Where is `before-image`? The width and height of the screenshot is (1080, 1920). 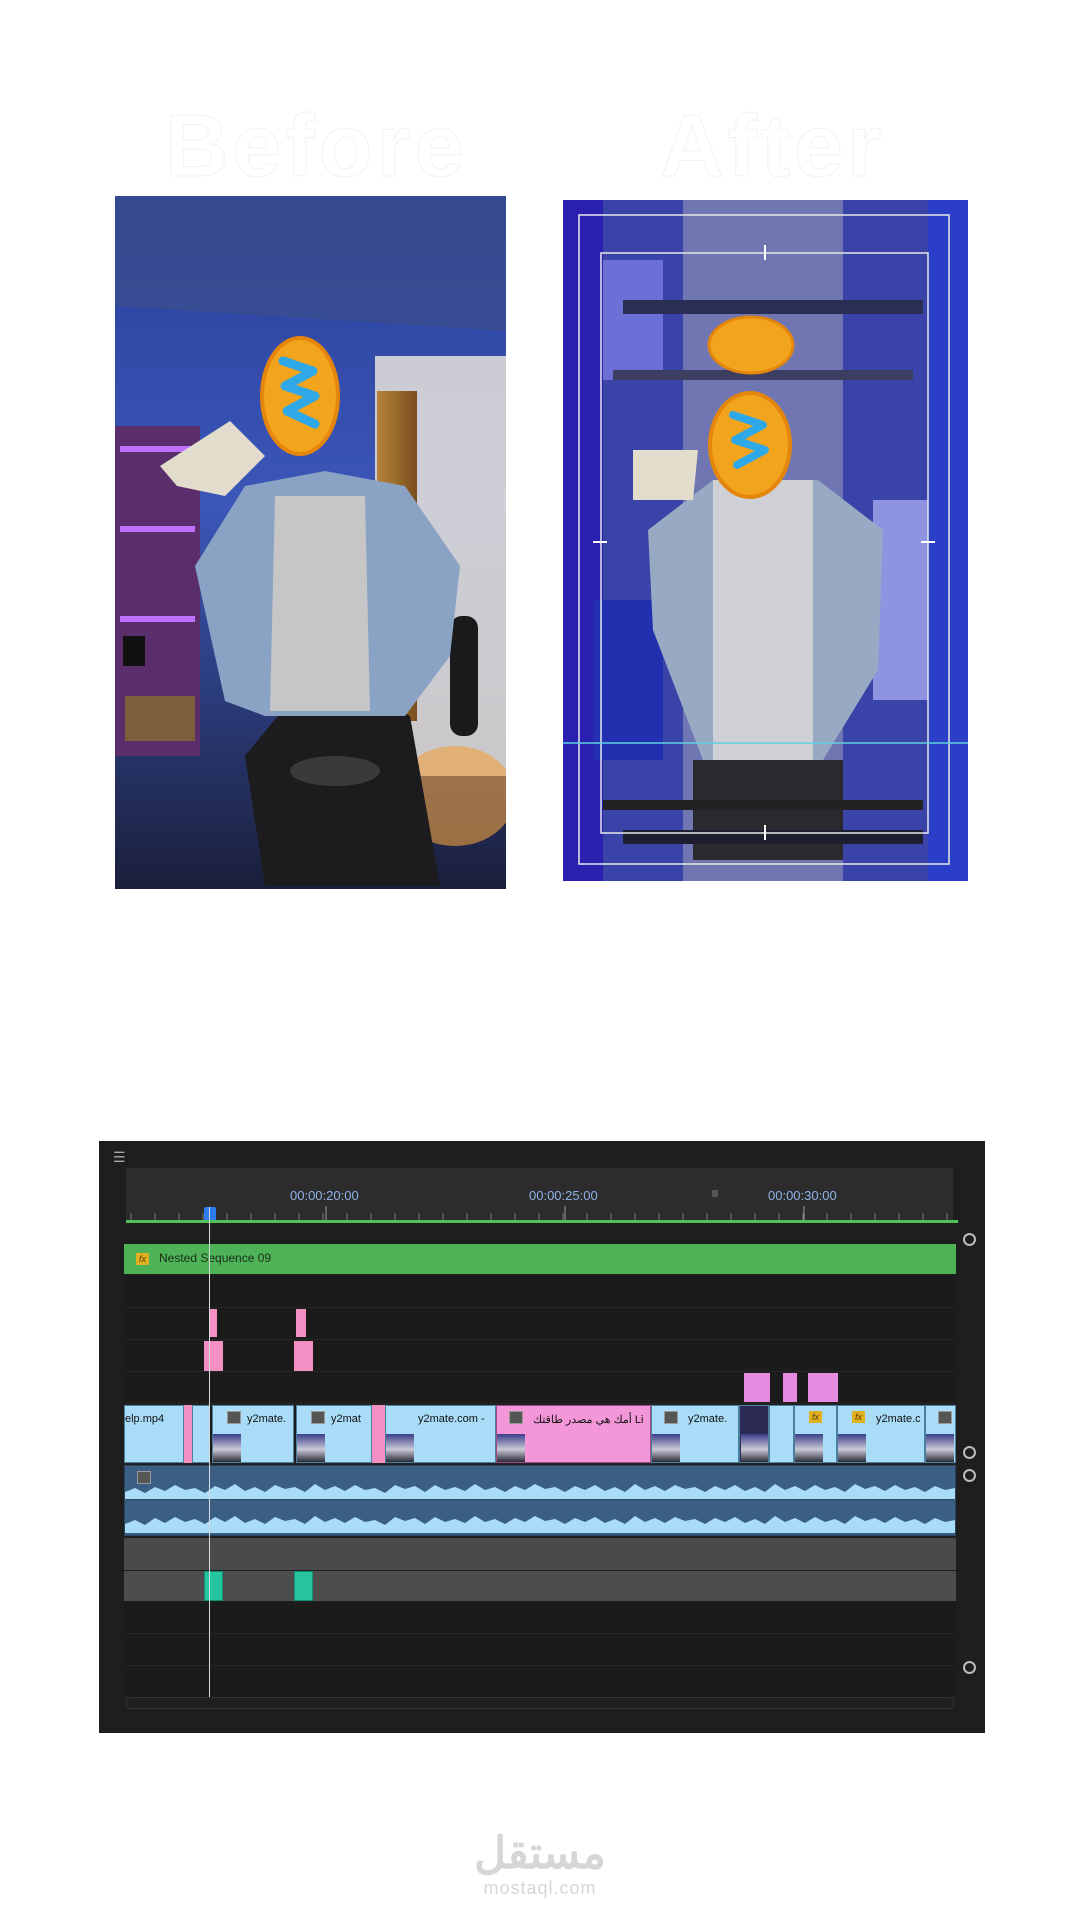
before-image is located at coordinates (310, 542).